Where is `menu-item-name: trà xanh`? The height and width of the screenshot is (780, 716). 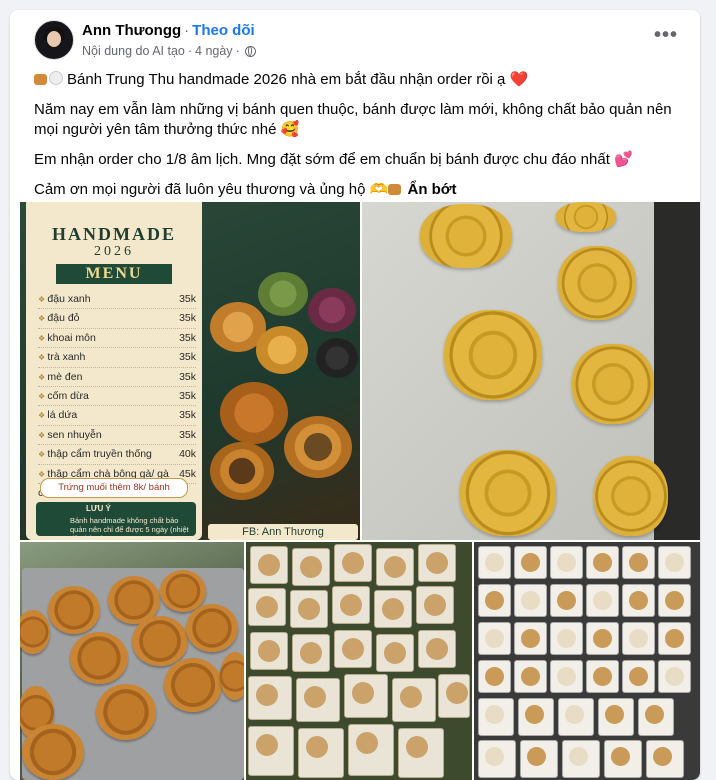
menu-item-name: trà xanh is located at coordinates (61, 357).